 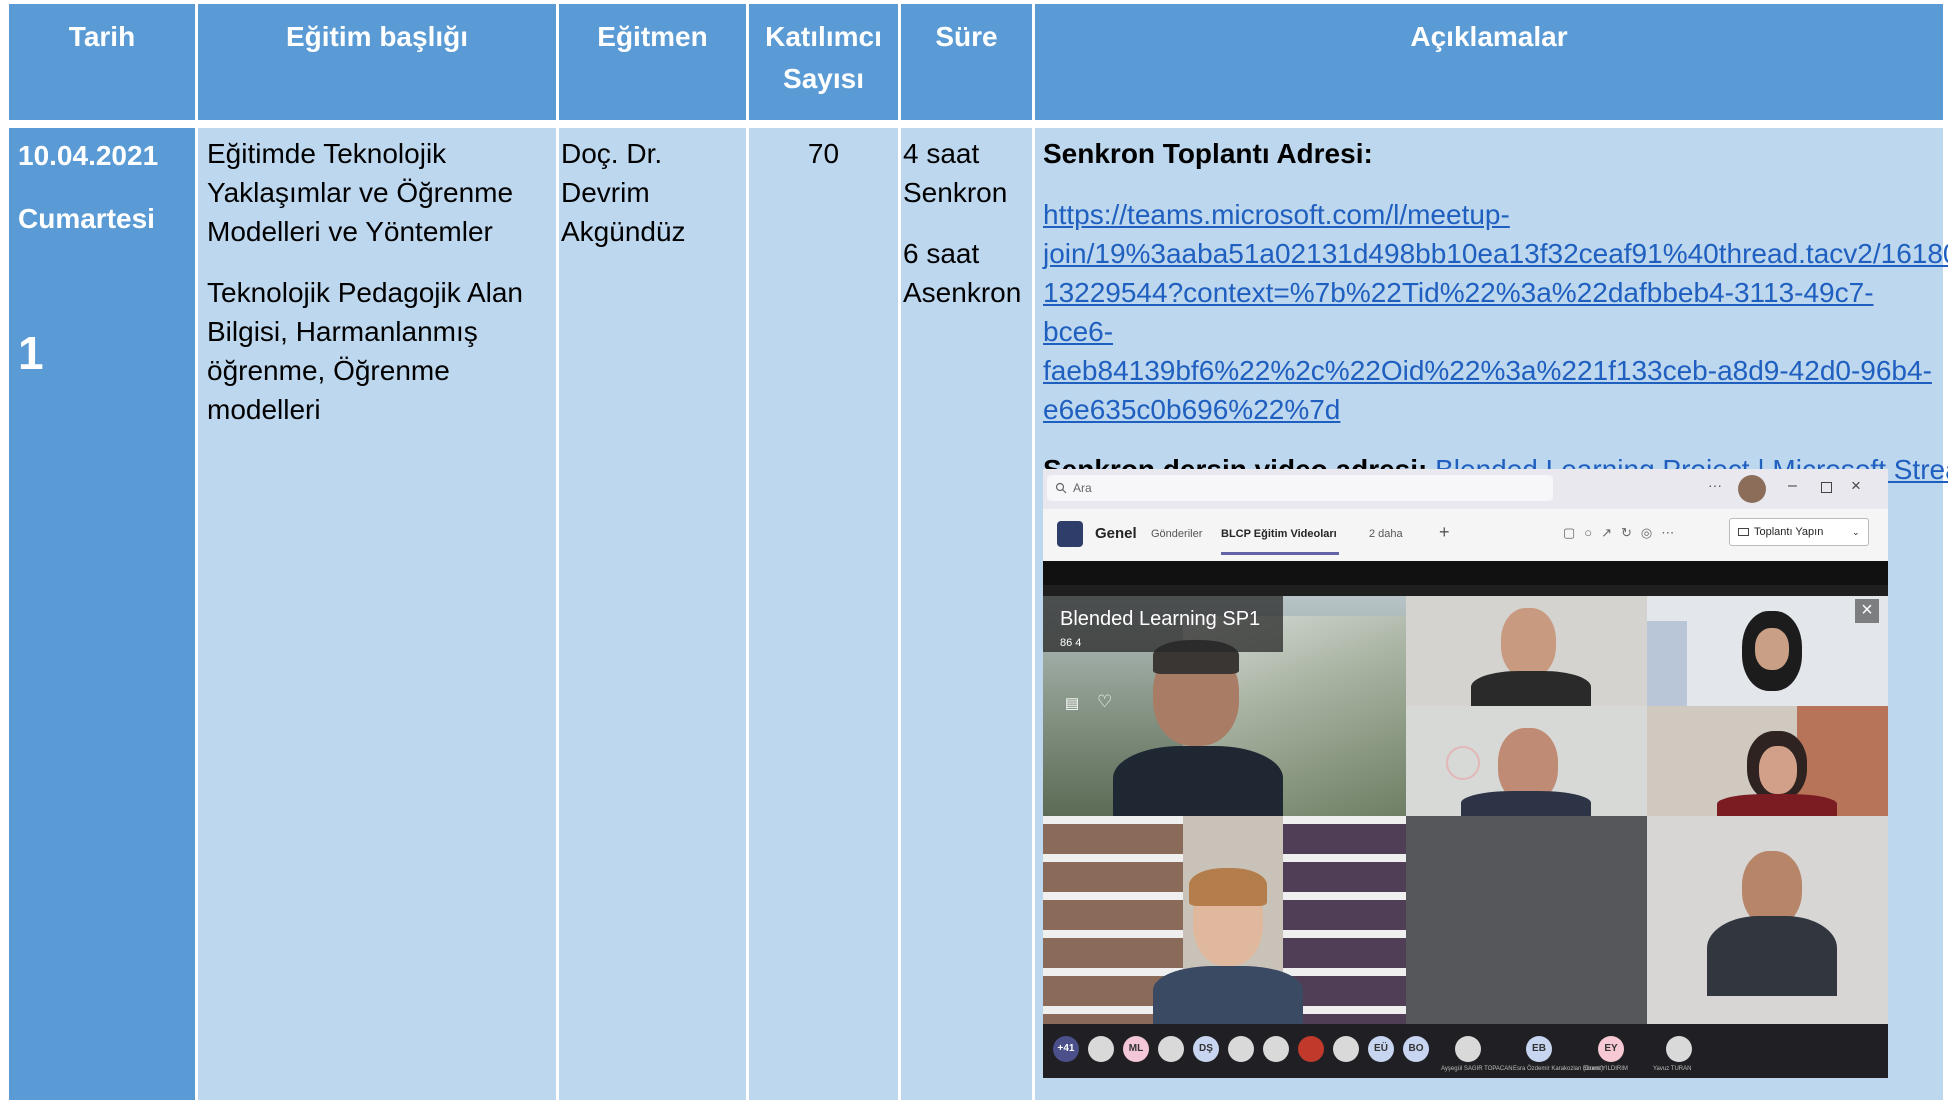 What do you see at coordinates (102, 62) in the screenshot?
I see `header-tarih: Tarih` at bounding box center [102, 62].